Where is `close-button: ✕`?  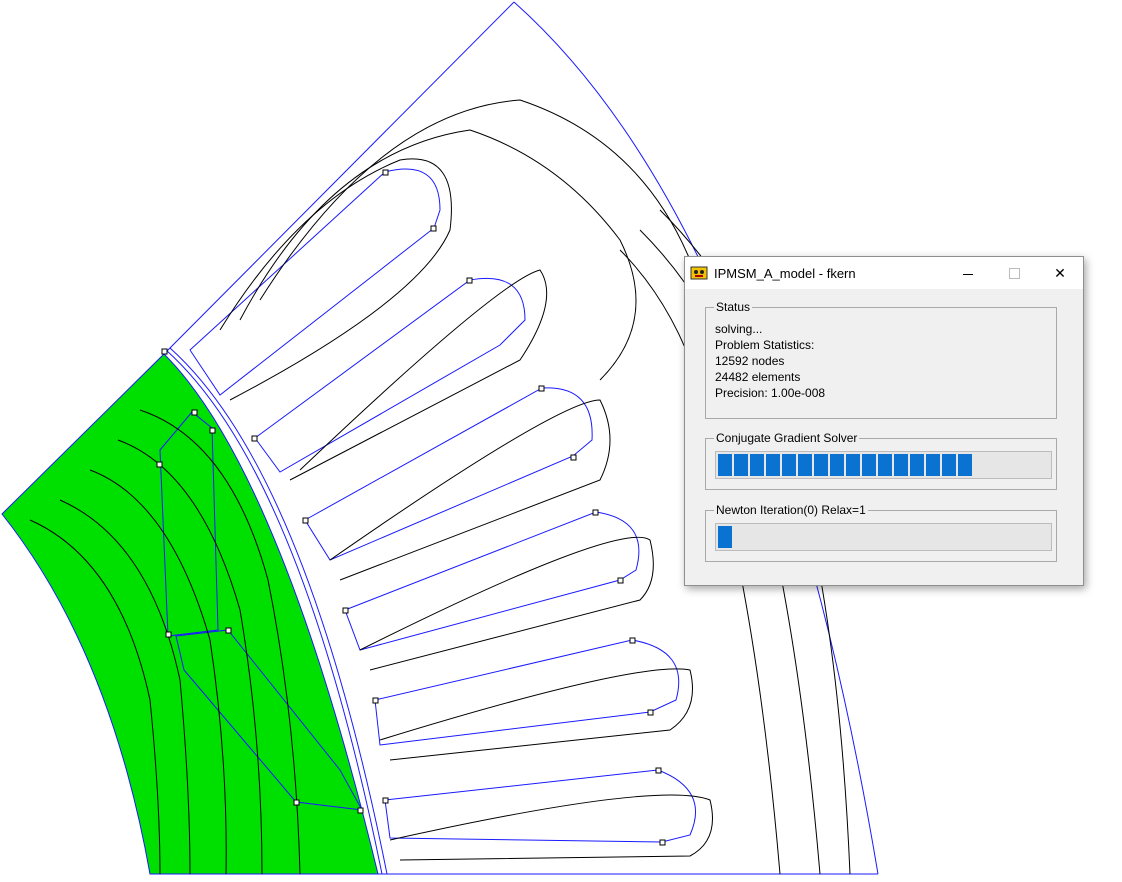
close-button: ✕ is located at coordinates (1060, 273).